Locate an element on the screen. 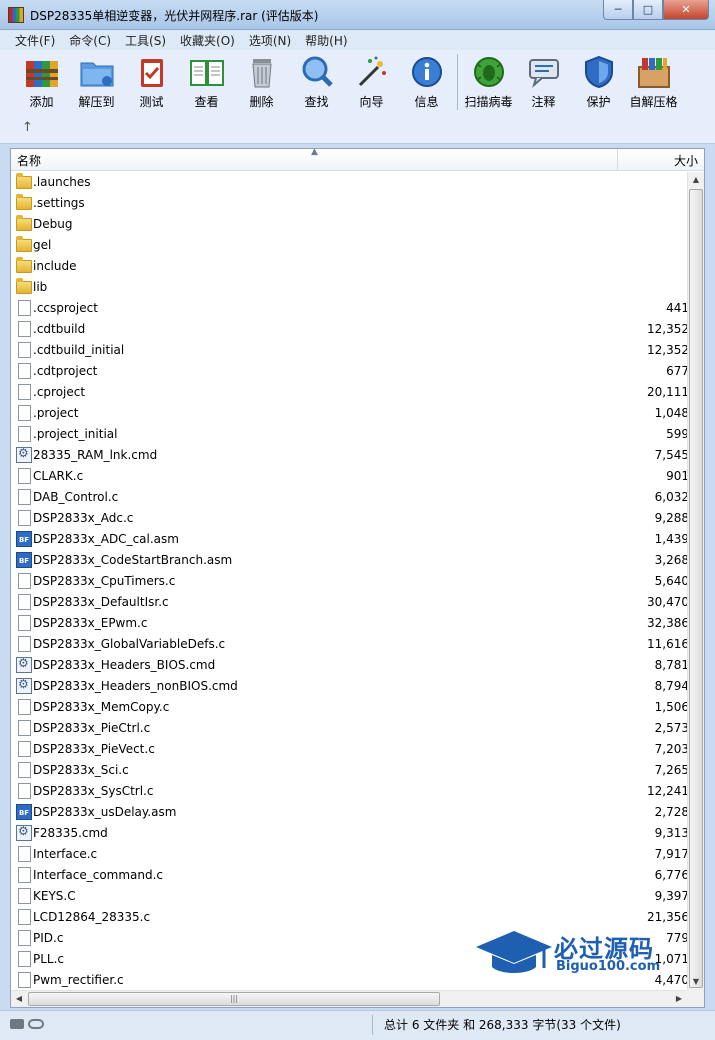 Image resolution: width=715 pixels, height=1040 pixels. delete-button: 删除 is located at coordinates (261, 83).